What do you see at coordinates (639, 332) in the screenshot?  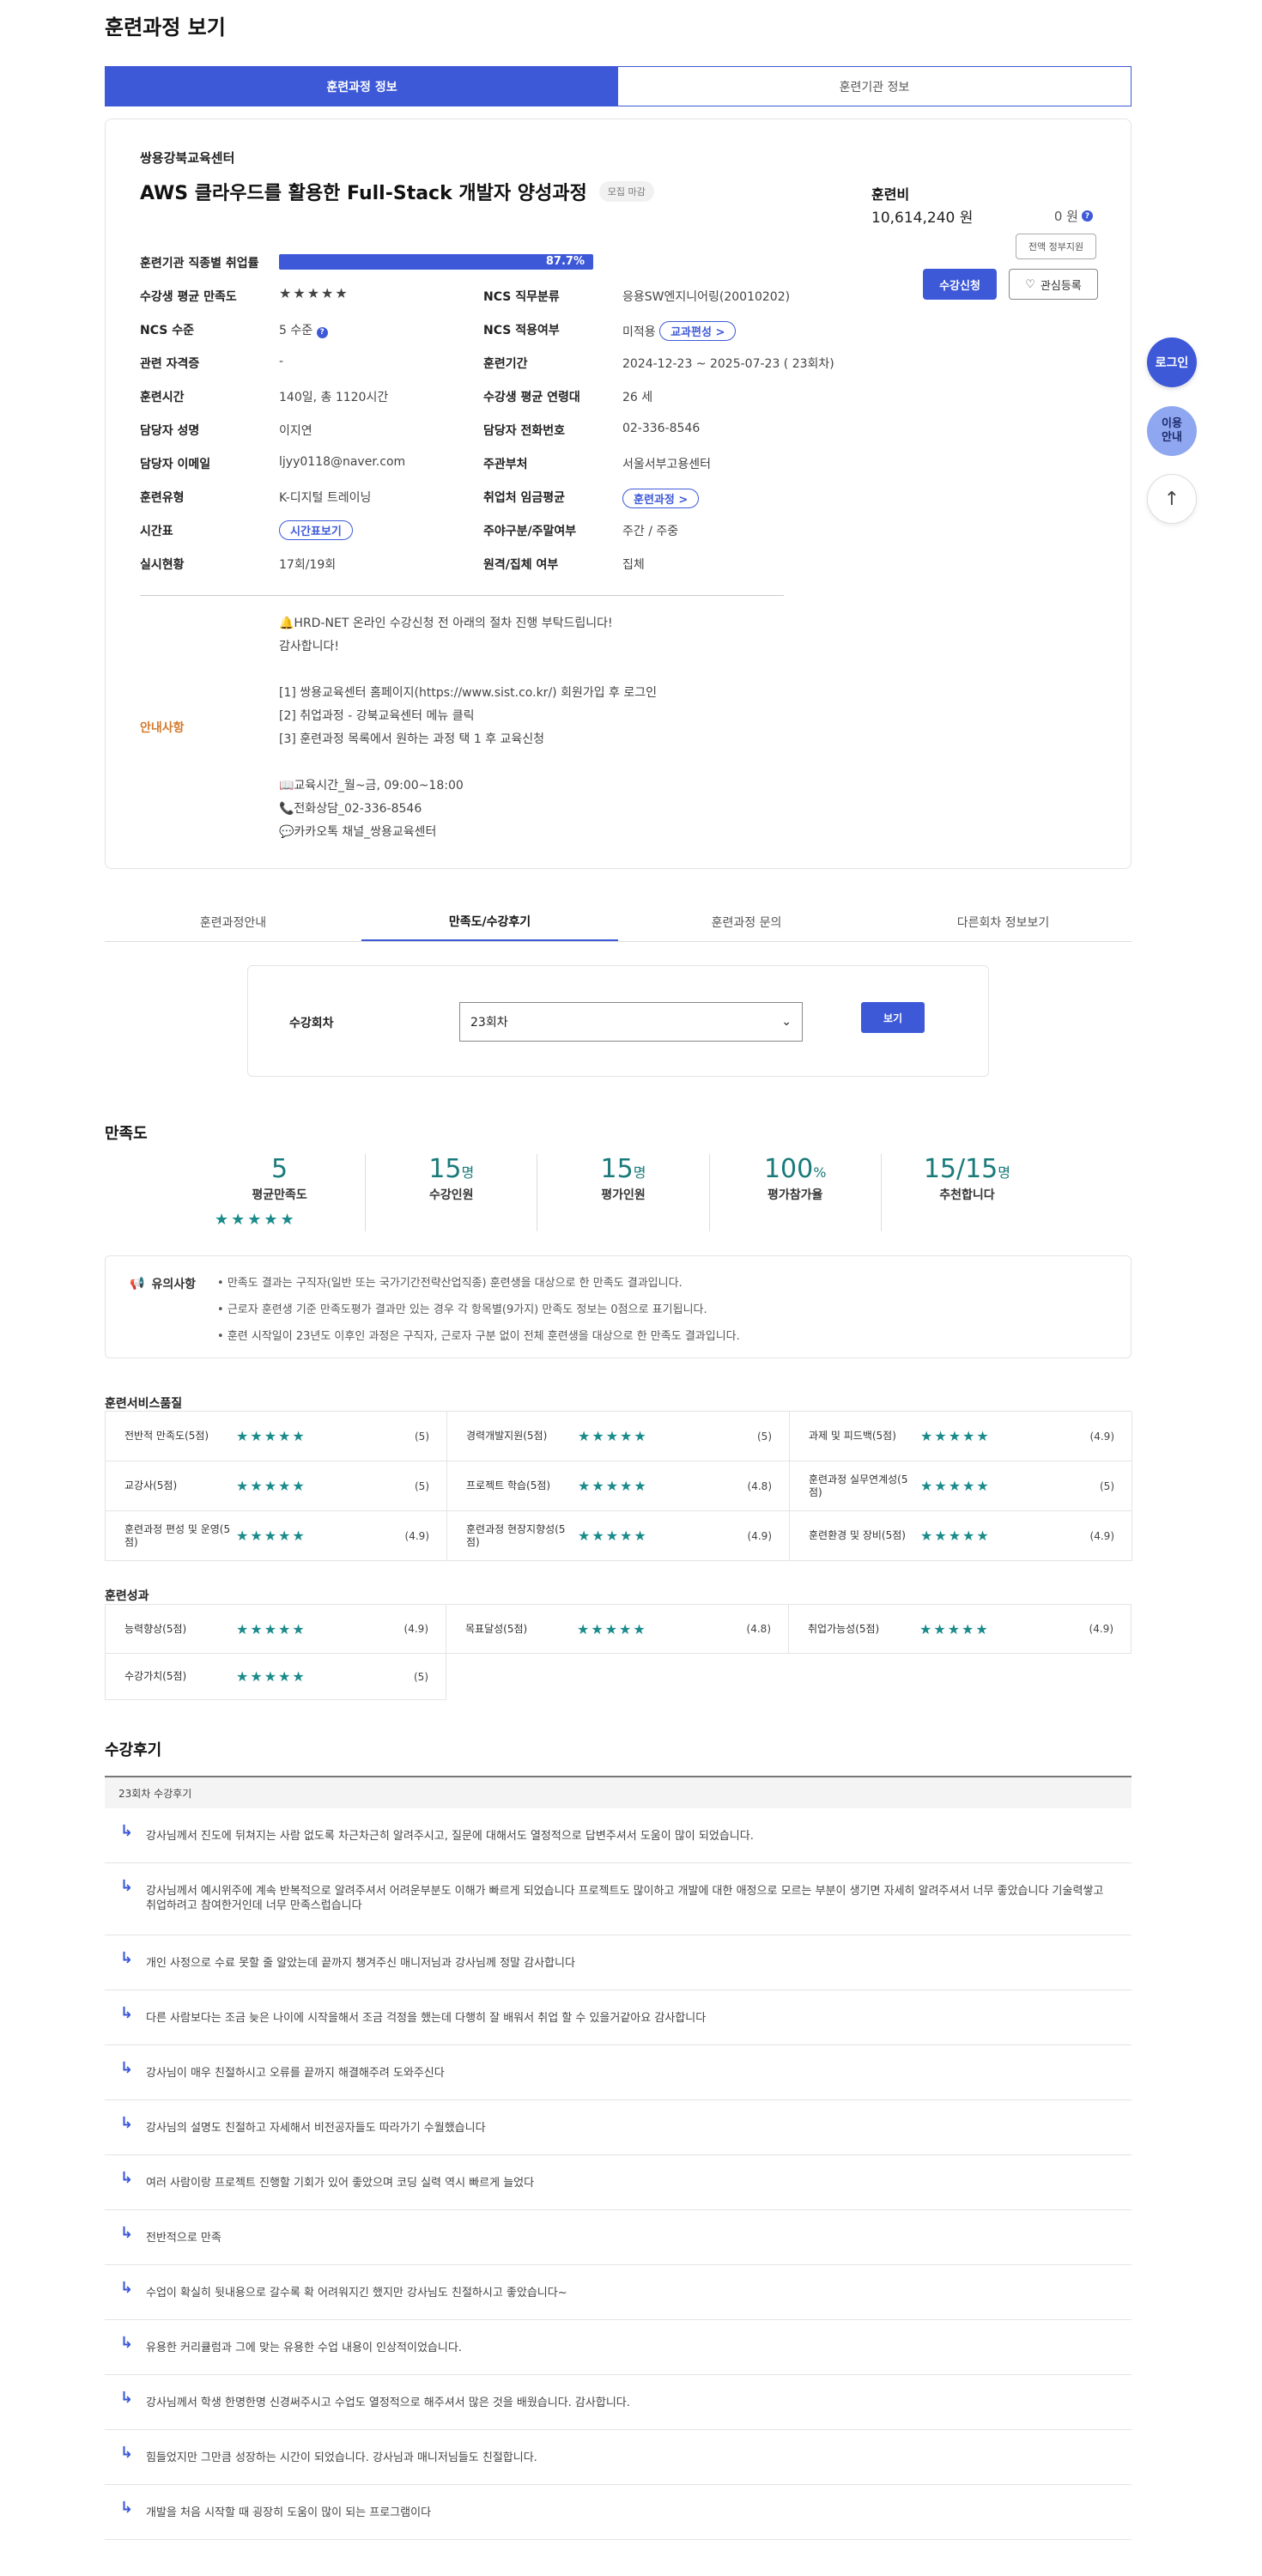 I see `ncs-apply-text: 미적용` at bounding box center [639, 332].